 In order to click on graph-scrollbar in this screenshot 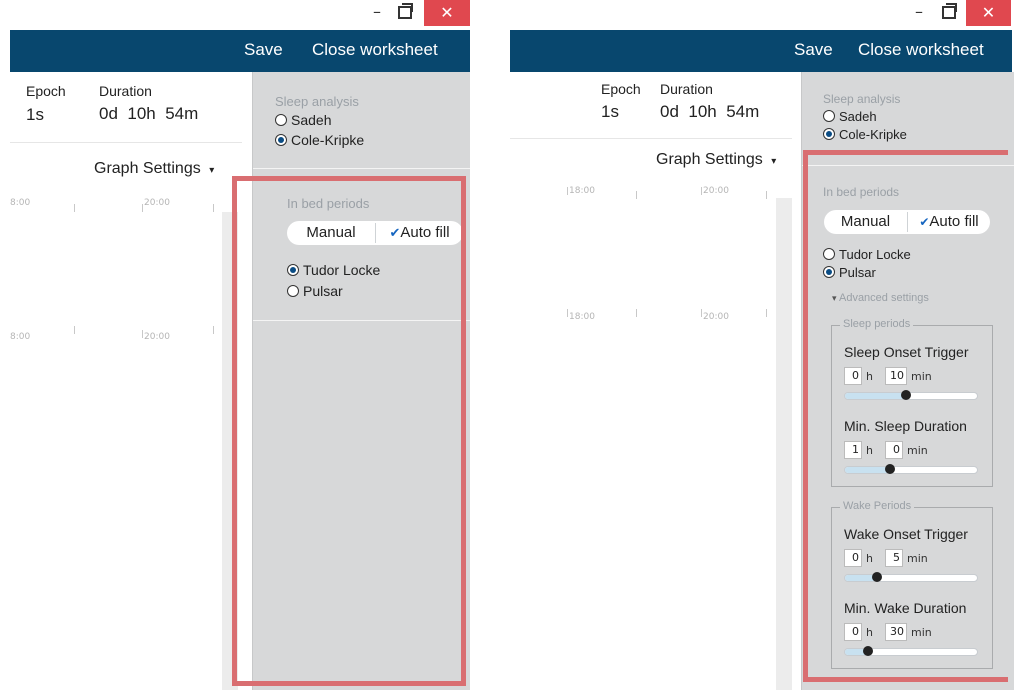, I will do `click(784, 444)`.